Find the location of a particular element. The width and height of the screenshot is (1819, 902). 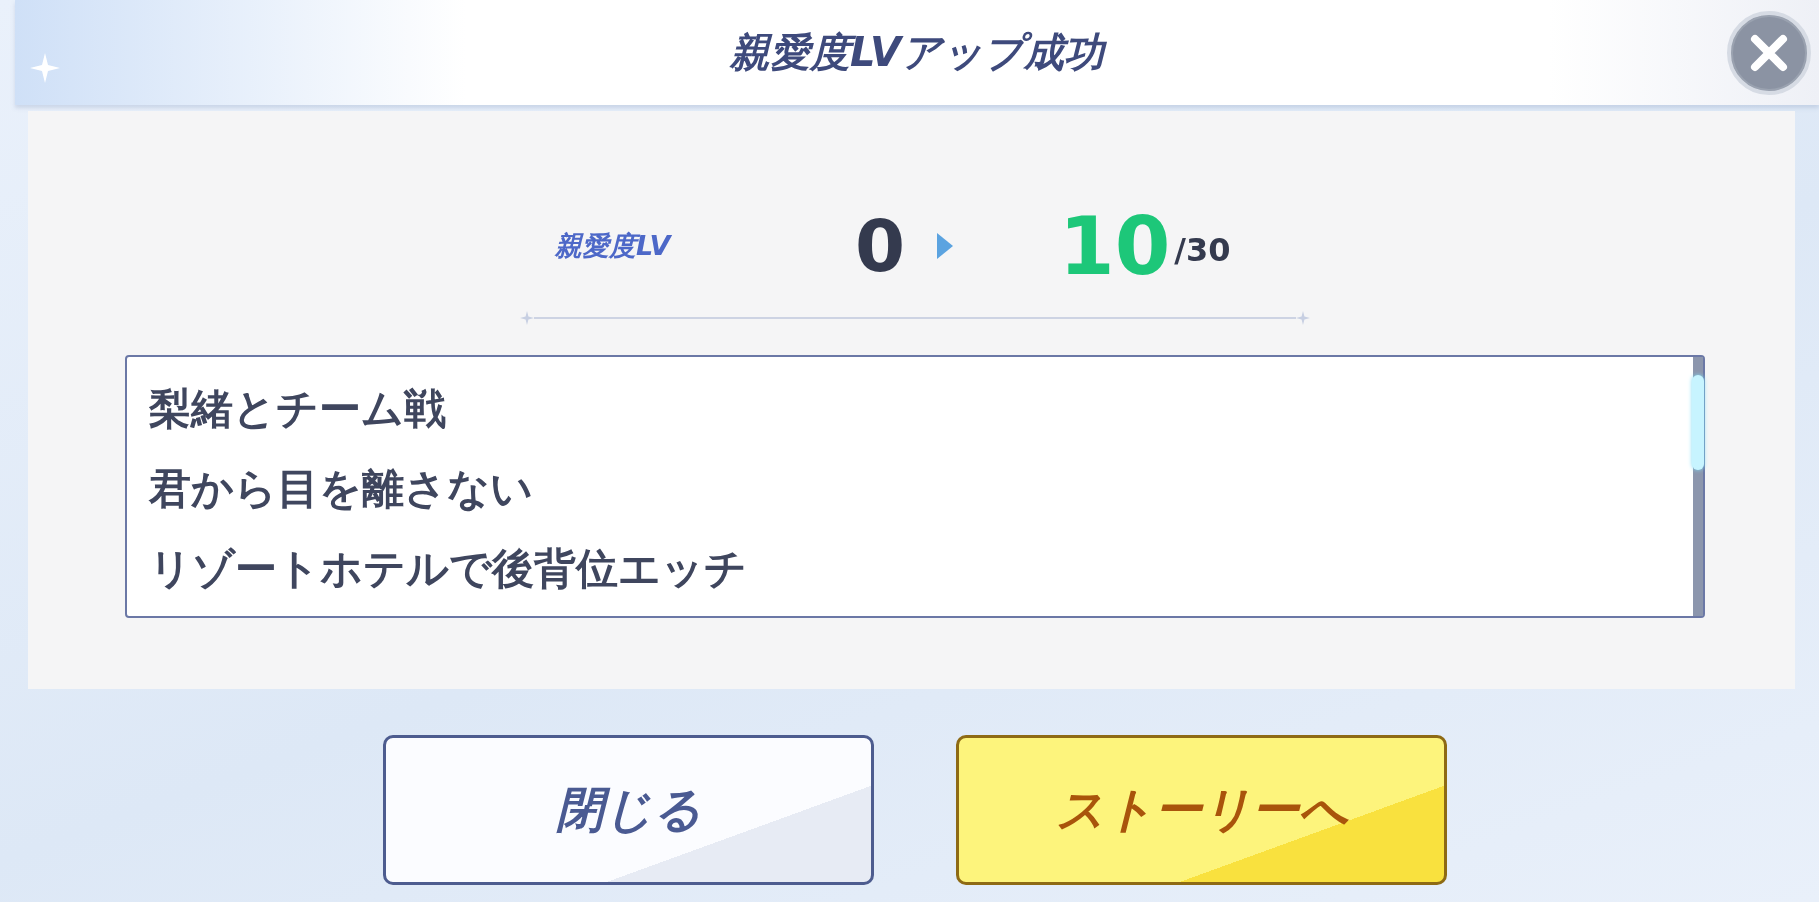

story-title: 君から目を離さない is located at coordinates (921, 489).